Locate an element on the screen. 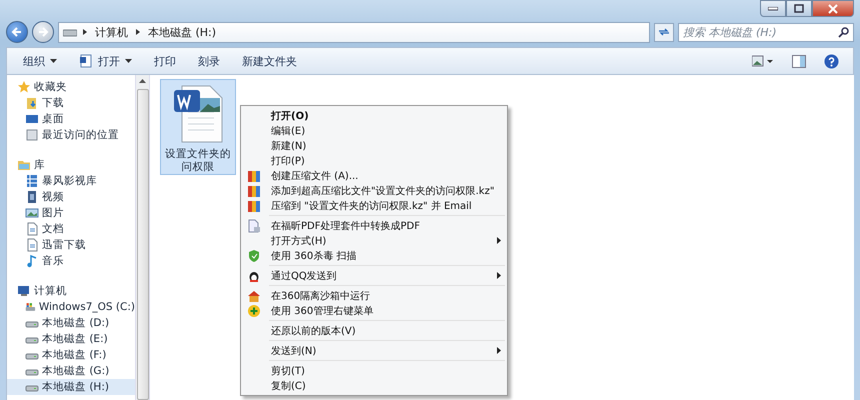  sidebar-item: 视频 is located at coordinates (71, 197).